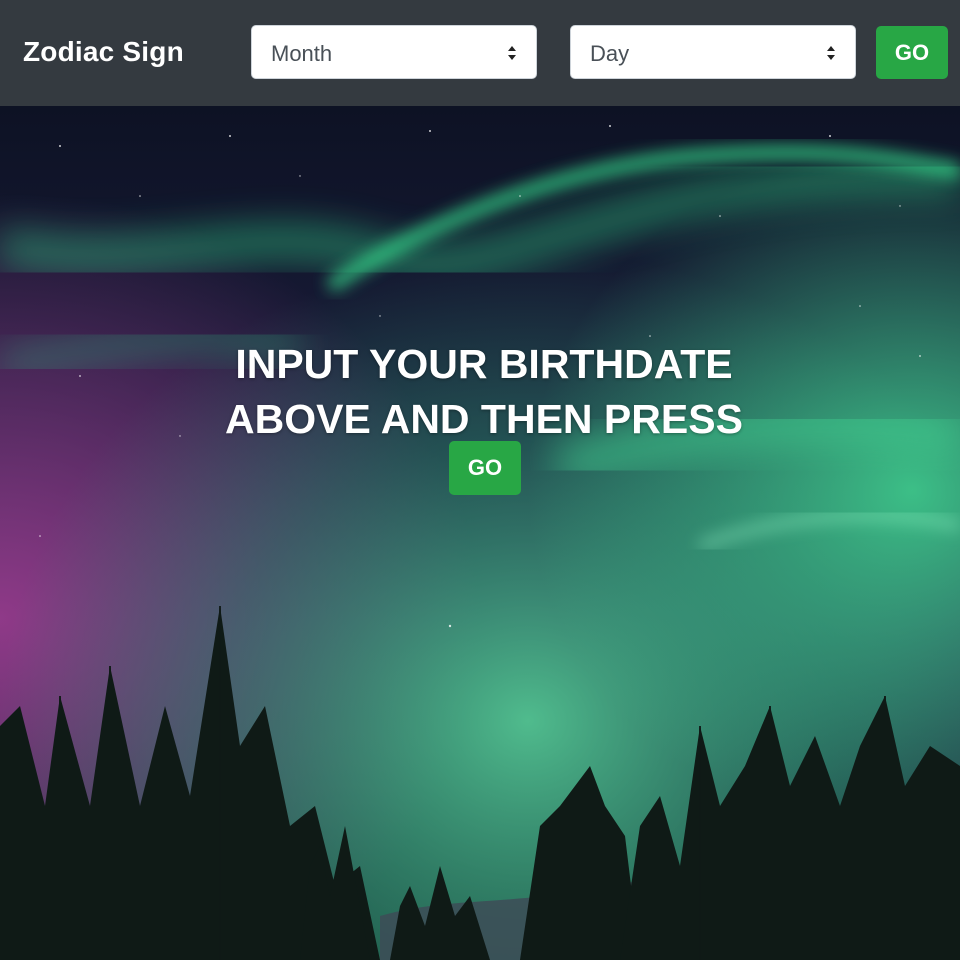 This screenshot has height=960, width=960. What do you see at coordinates (485, 468) in the screenshot?
I see `hero-go-button: GO` at bounding box center [485, 468].